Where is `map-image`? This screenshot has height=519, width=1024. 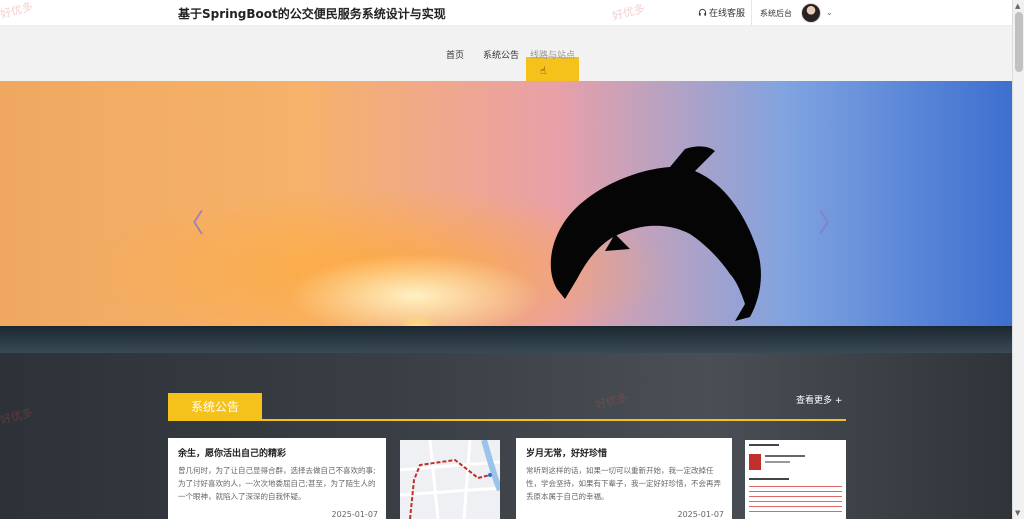 map-image is located at coordinates (450, 479).